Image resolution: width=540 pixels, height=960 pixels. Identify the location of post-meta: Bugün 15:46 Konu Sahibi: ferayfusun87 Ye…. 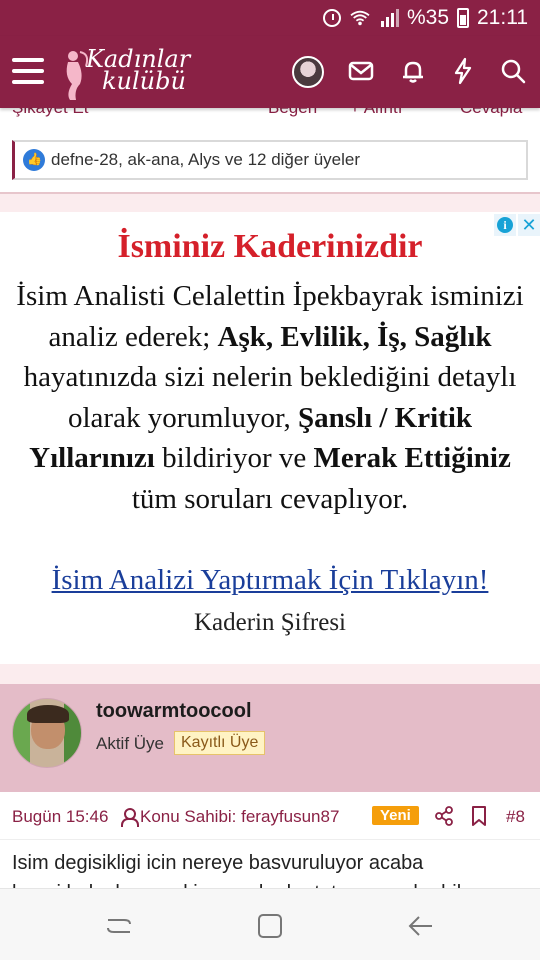
(270, 816).